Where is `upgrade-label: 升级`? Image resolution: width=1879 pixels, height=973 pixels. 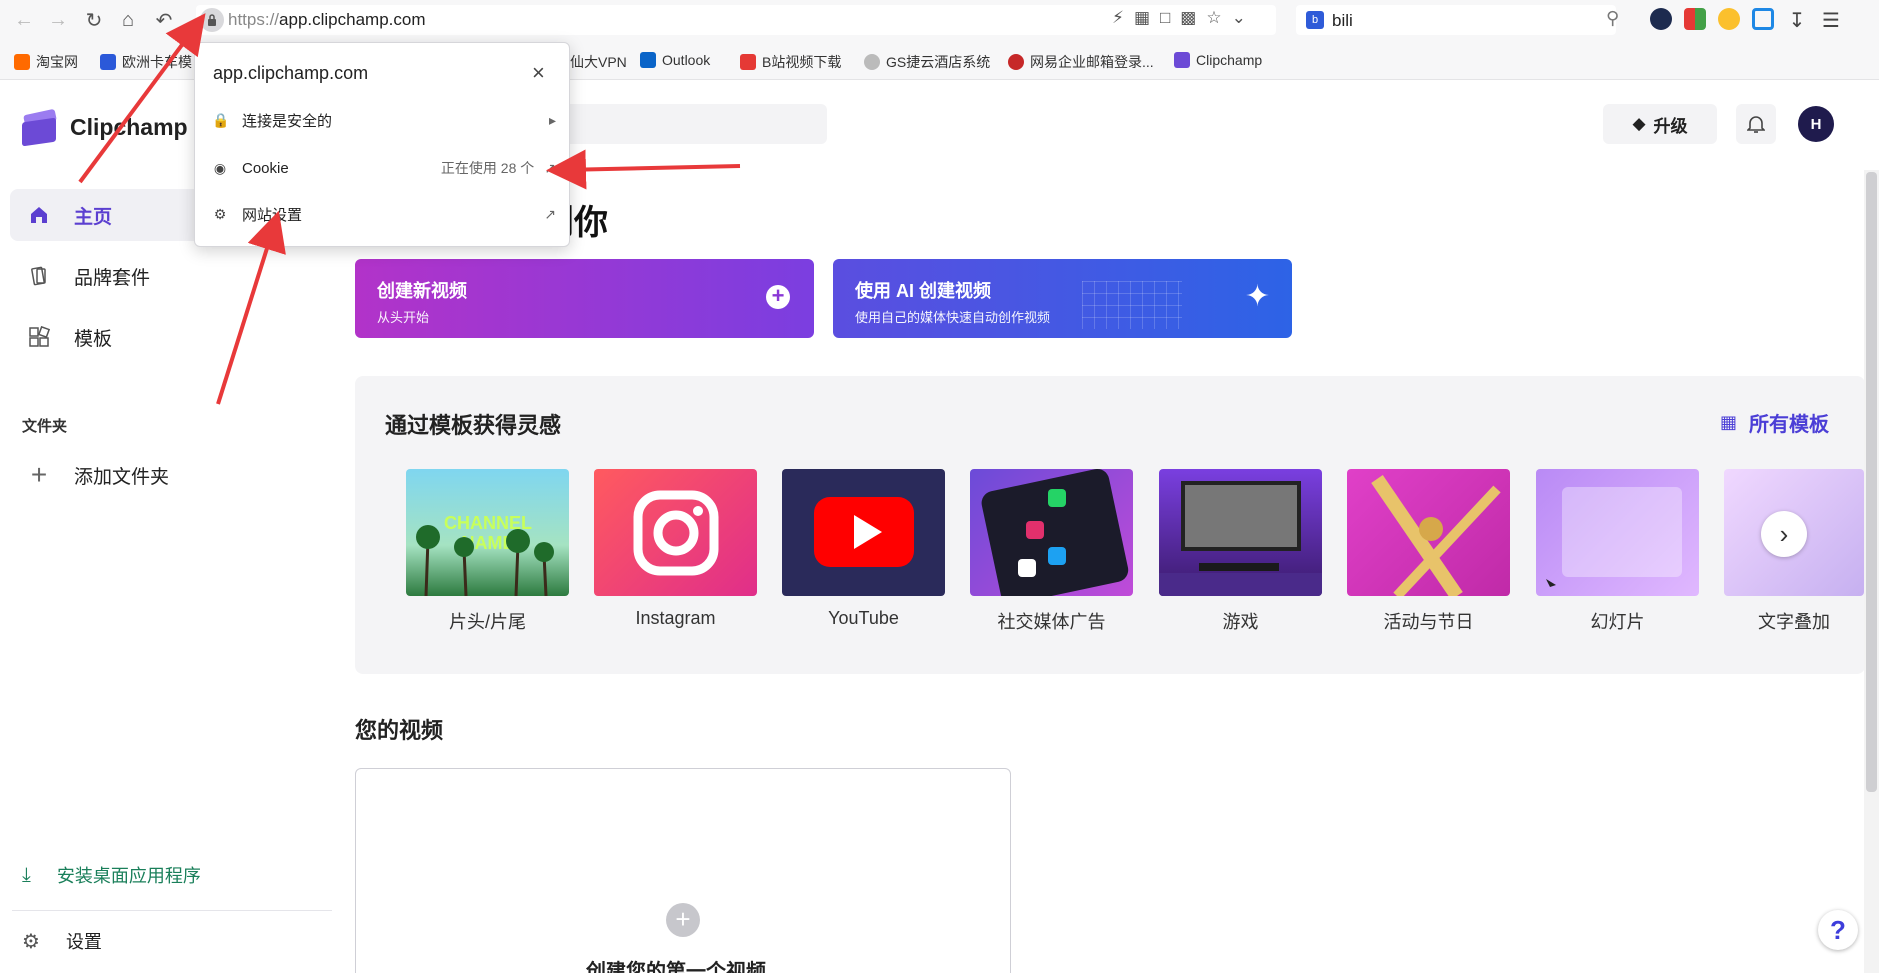
upgrade-label: 升级 is located at coordinates (1670, 126).